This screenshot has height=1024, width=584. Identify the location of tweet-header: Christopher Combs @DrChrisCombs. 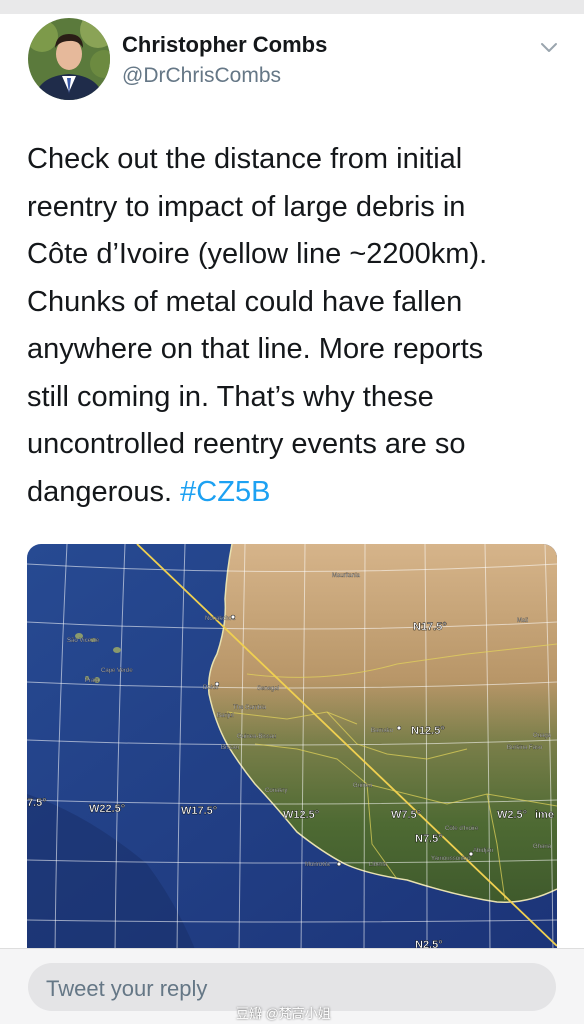
(292, 64).